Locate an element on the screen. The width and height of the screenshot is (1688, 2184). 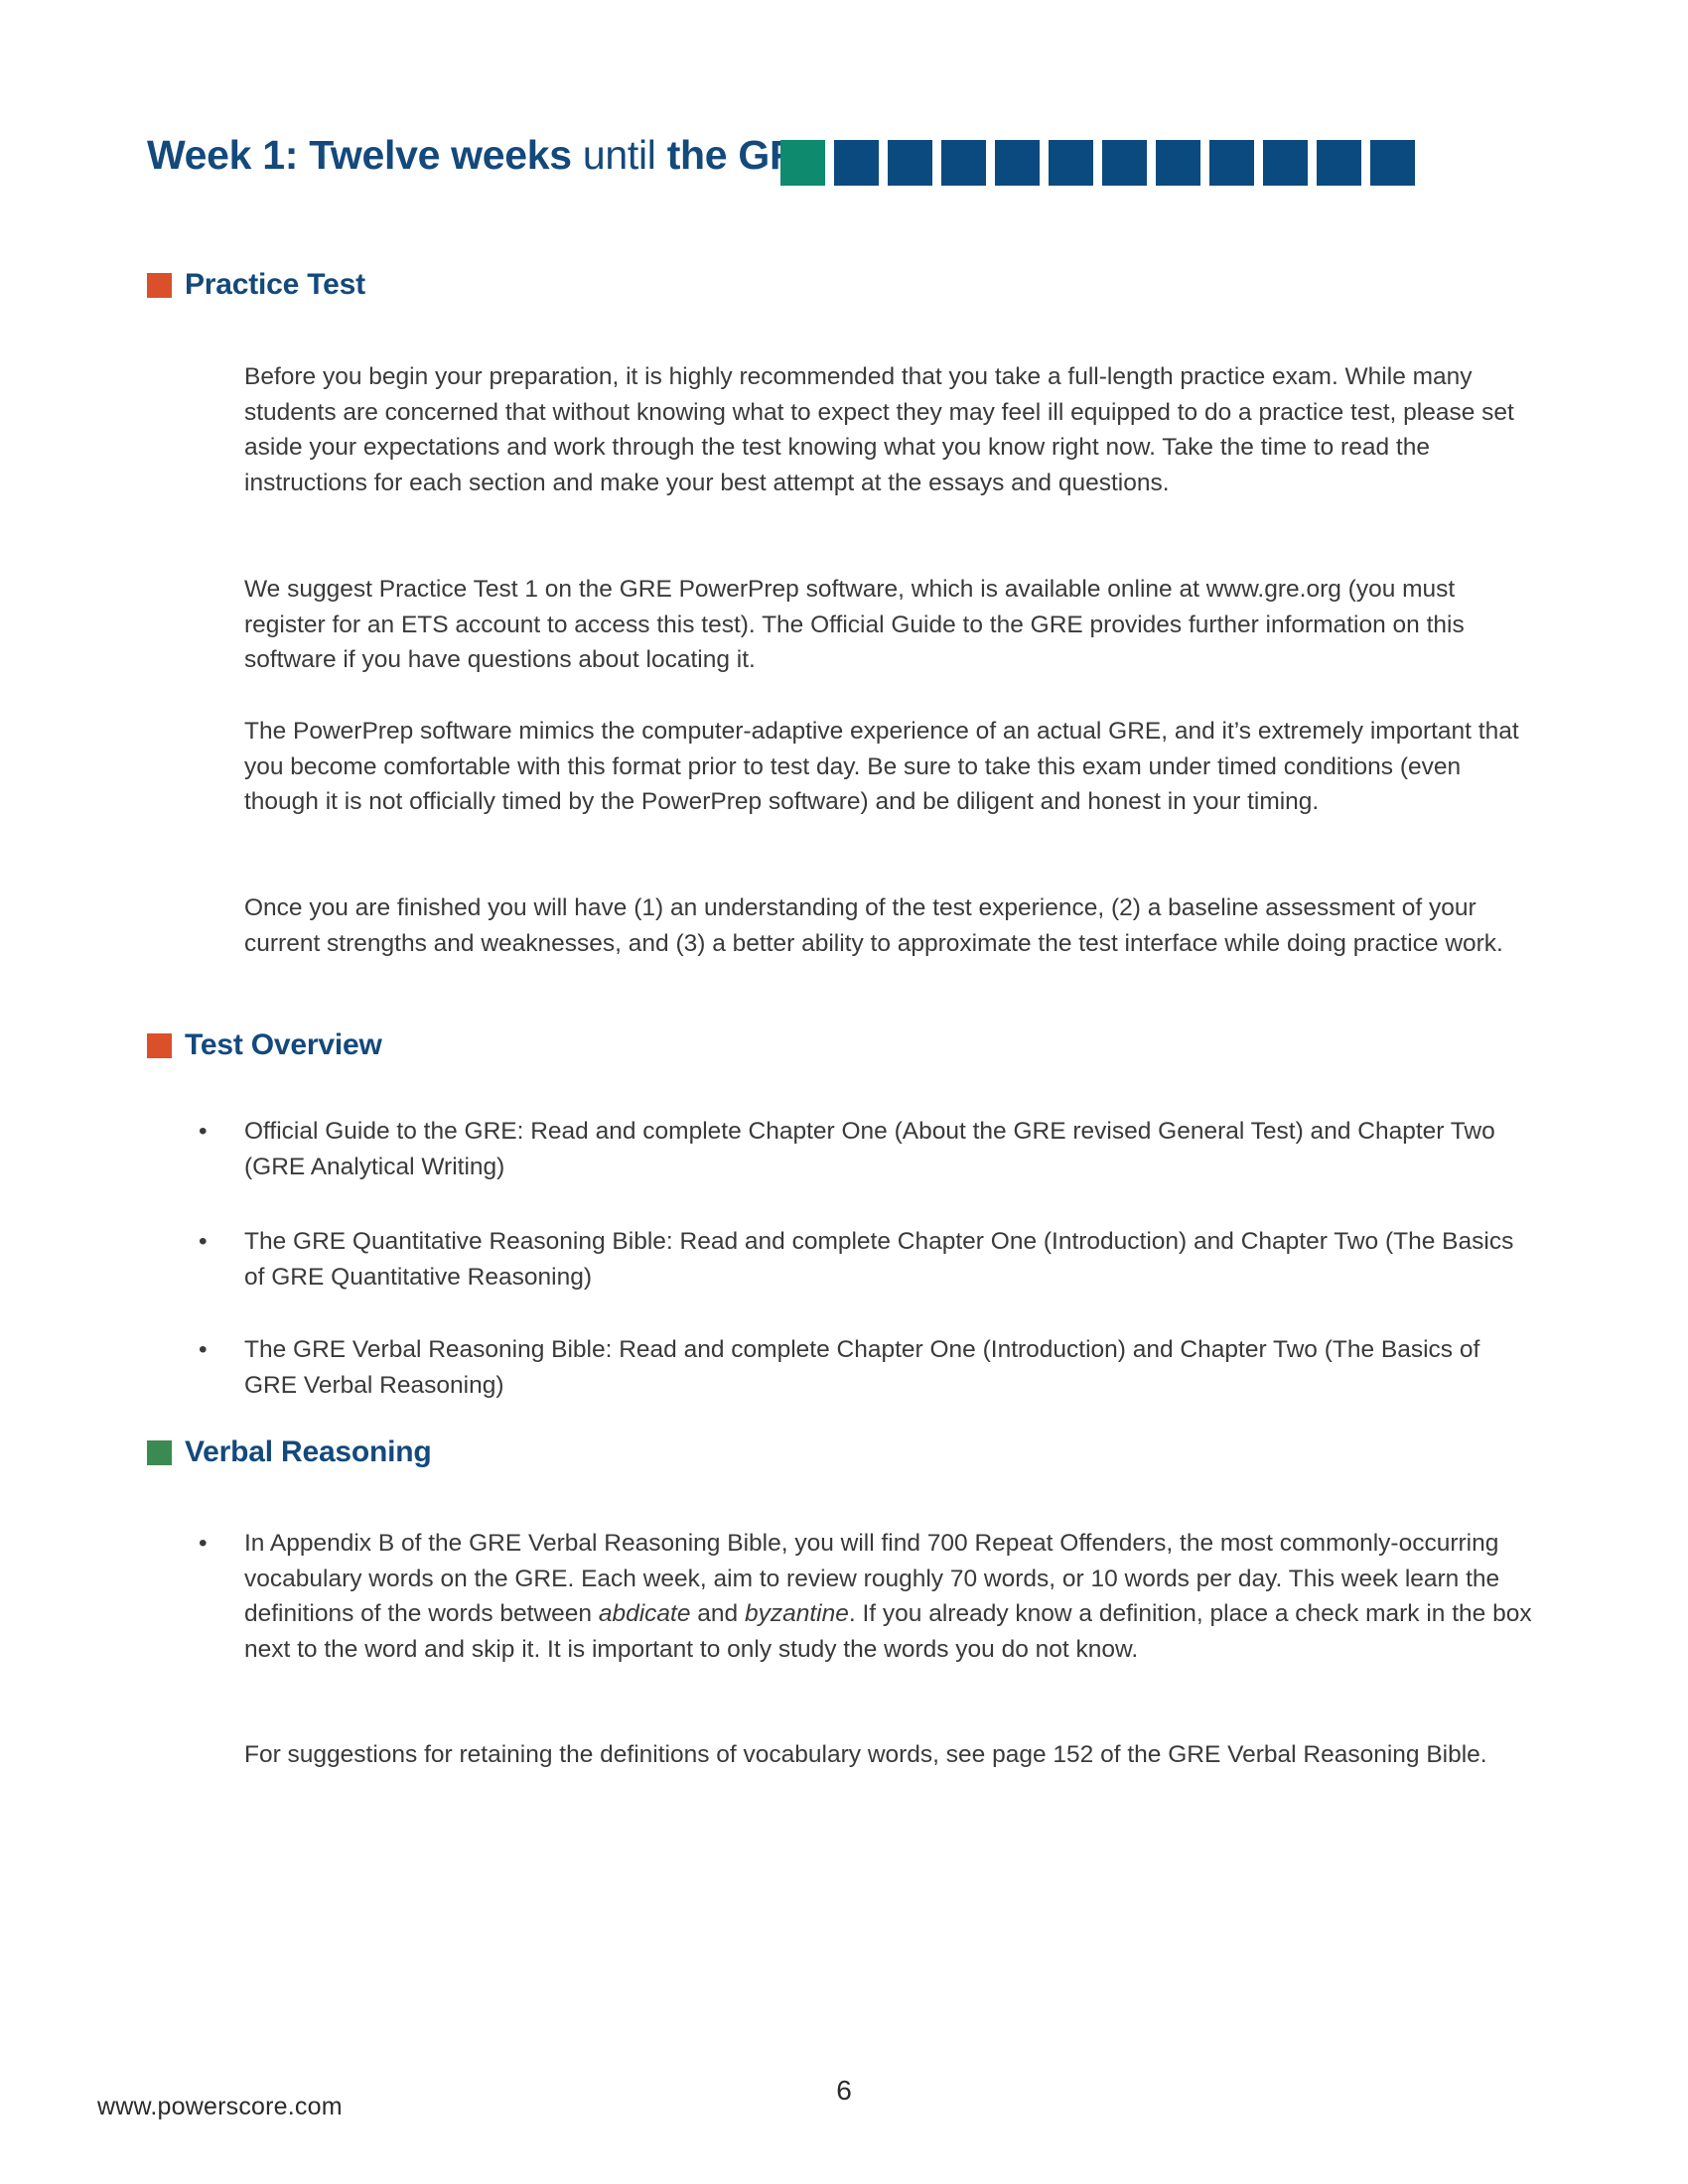
section-heading-test-overview: Test Overview is located at coordinates (264, 1045).